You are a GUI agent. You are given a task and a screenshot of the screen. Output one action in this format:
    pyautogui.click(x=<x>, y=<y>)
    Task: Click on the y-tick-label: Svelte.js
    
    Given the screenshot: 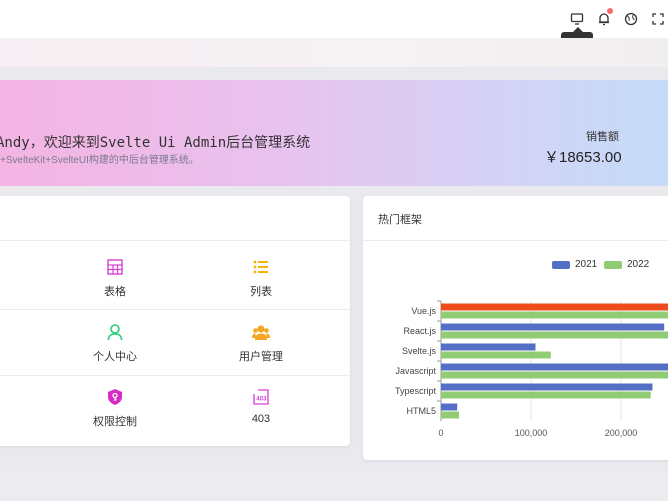 What is the action you would take?
    pyautogui.click(x=419, y=351)
    